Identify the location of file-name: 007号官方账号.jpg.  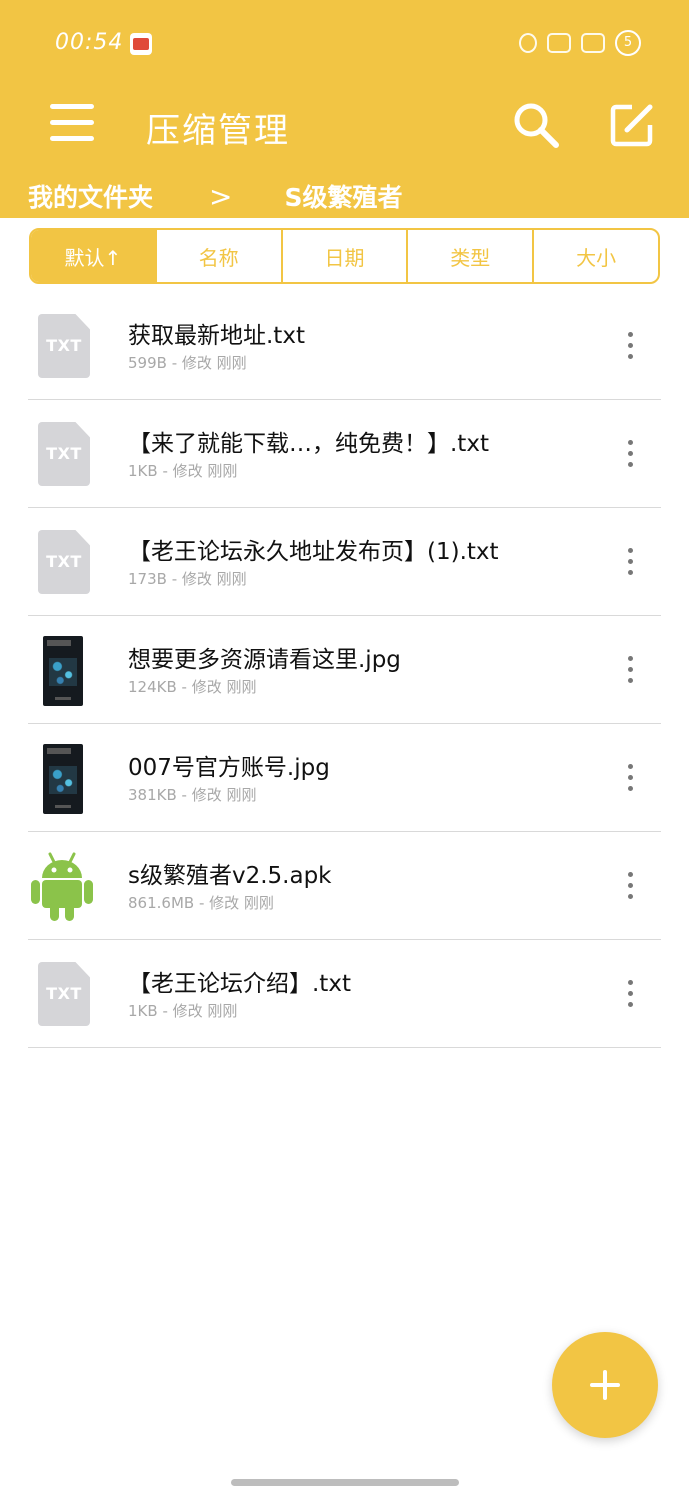
(229, 768).